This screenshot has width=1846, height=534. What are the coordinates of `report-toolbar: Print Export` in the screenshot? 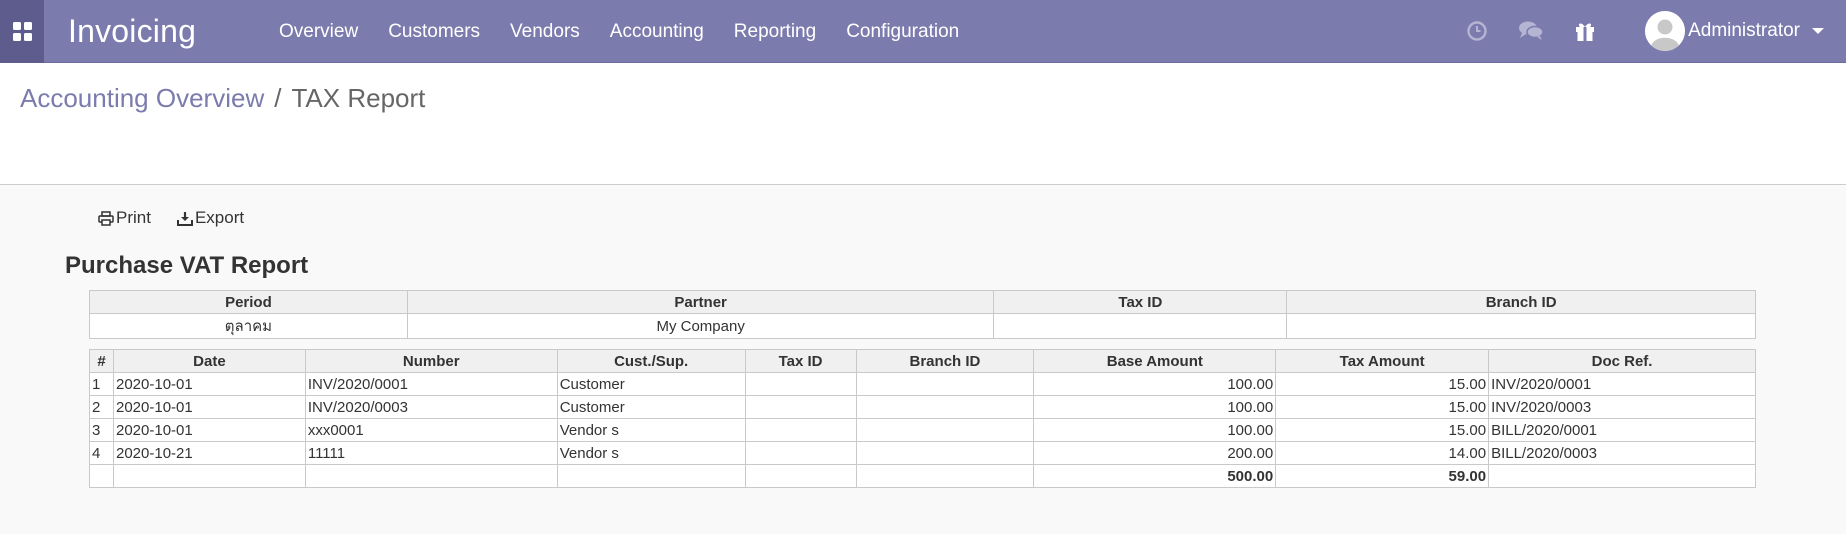 It's located at (184, 218).